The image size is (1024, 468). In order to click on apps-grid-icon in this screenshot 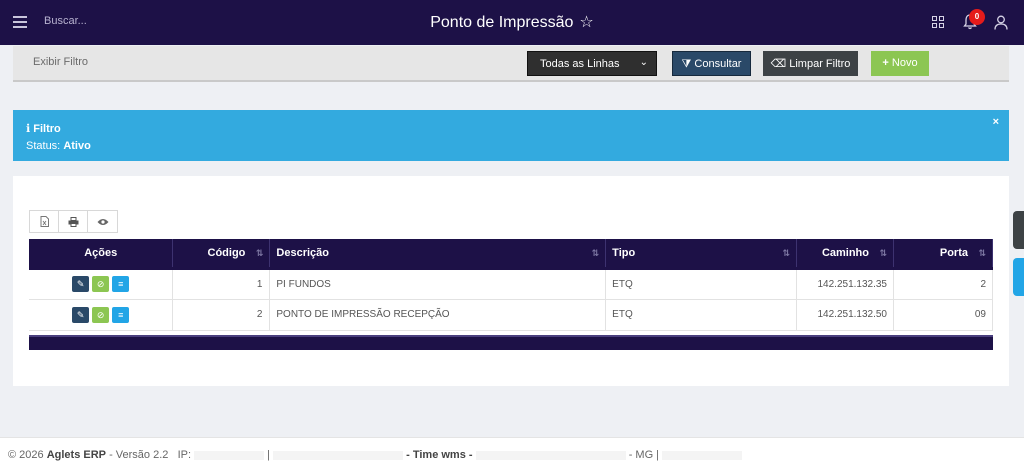, I will do `click(938, 22)`.